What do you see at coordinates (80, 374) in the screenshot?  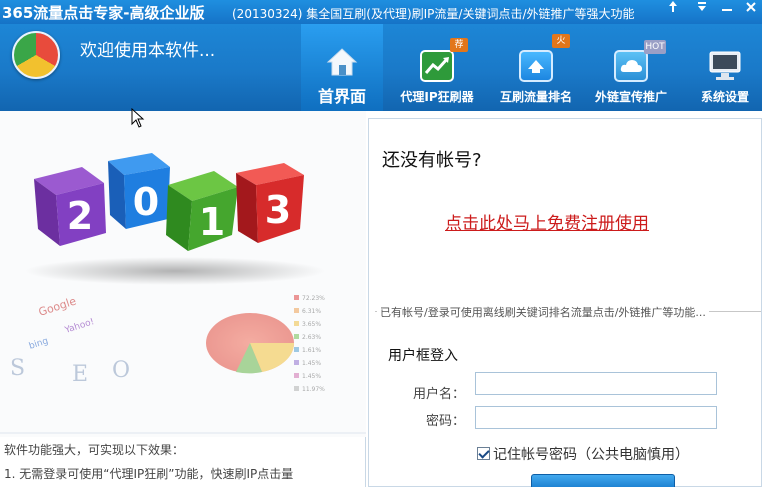 I see `seo-letter-e: E` at bounding box center [80, 374].